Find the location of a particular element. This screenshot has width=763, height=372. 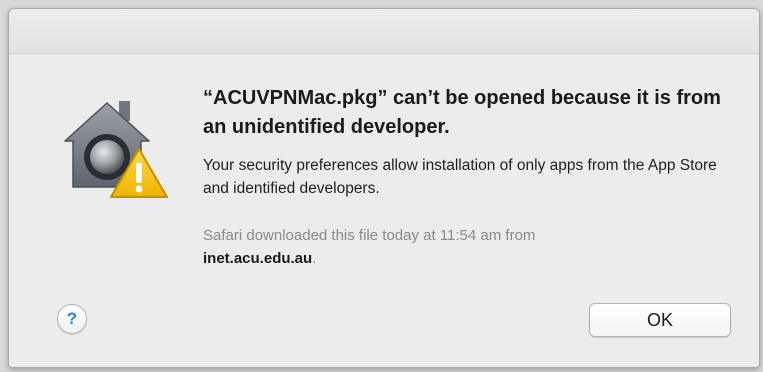

dialog-titlebar is located at coordinates (384, 31).